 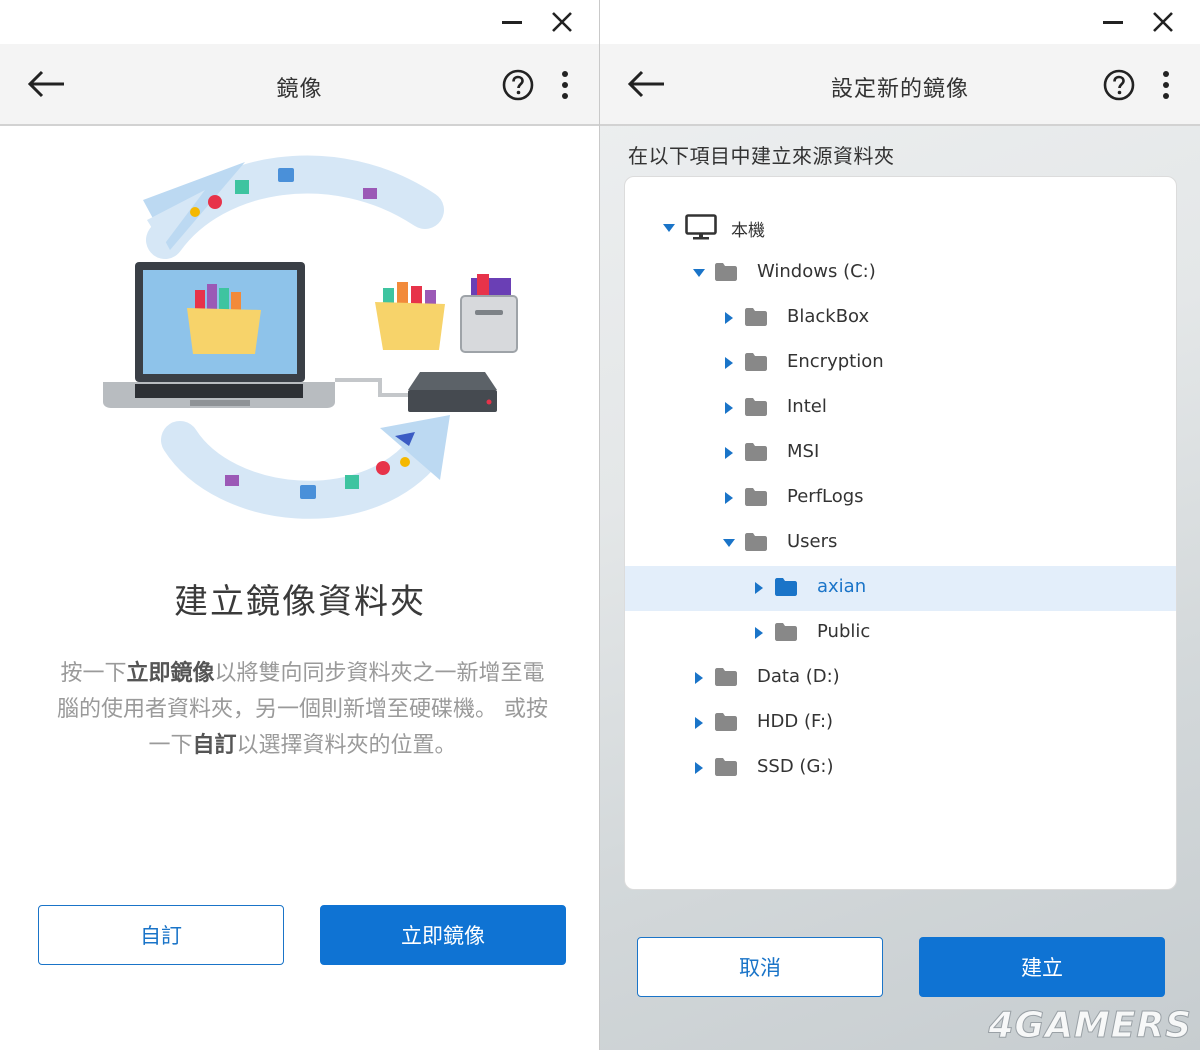 I want to click on create-button: 建立, so click(x=1042, y=967).